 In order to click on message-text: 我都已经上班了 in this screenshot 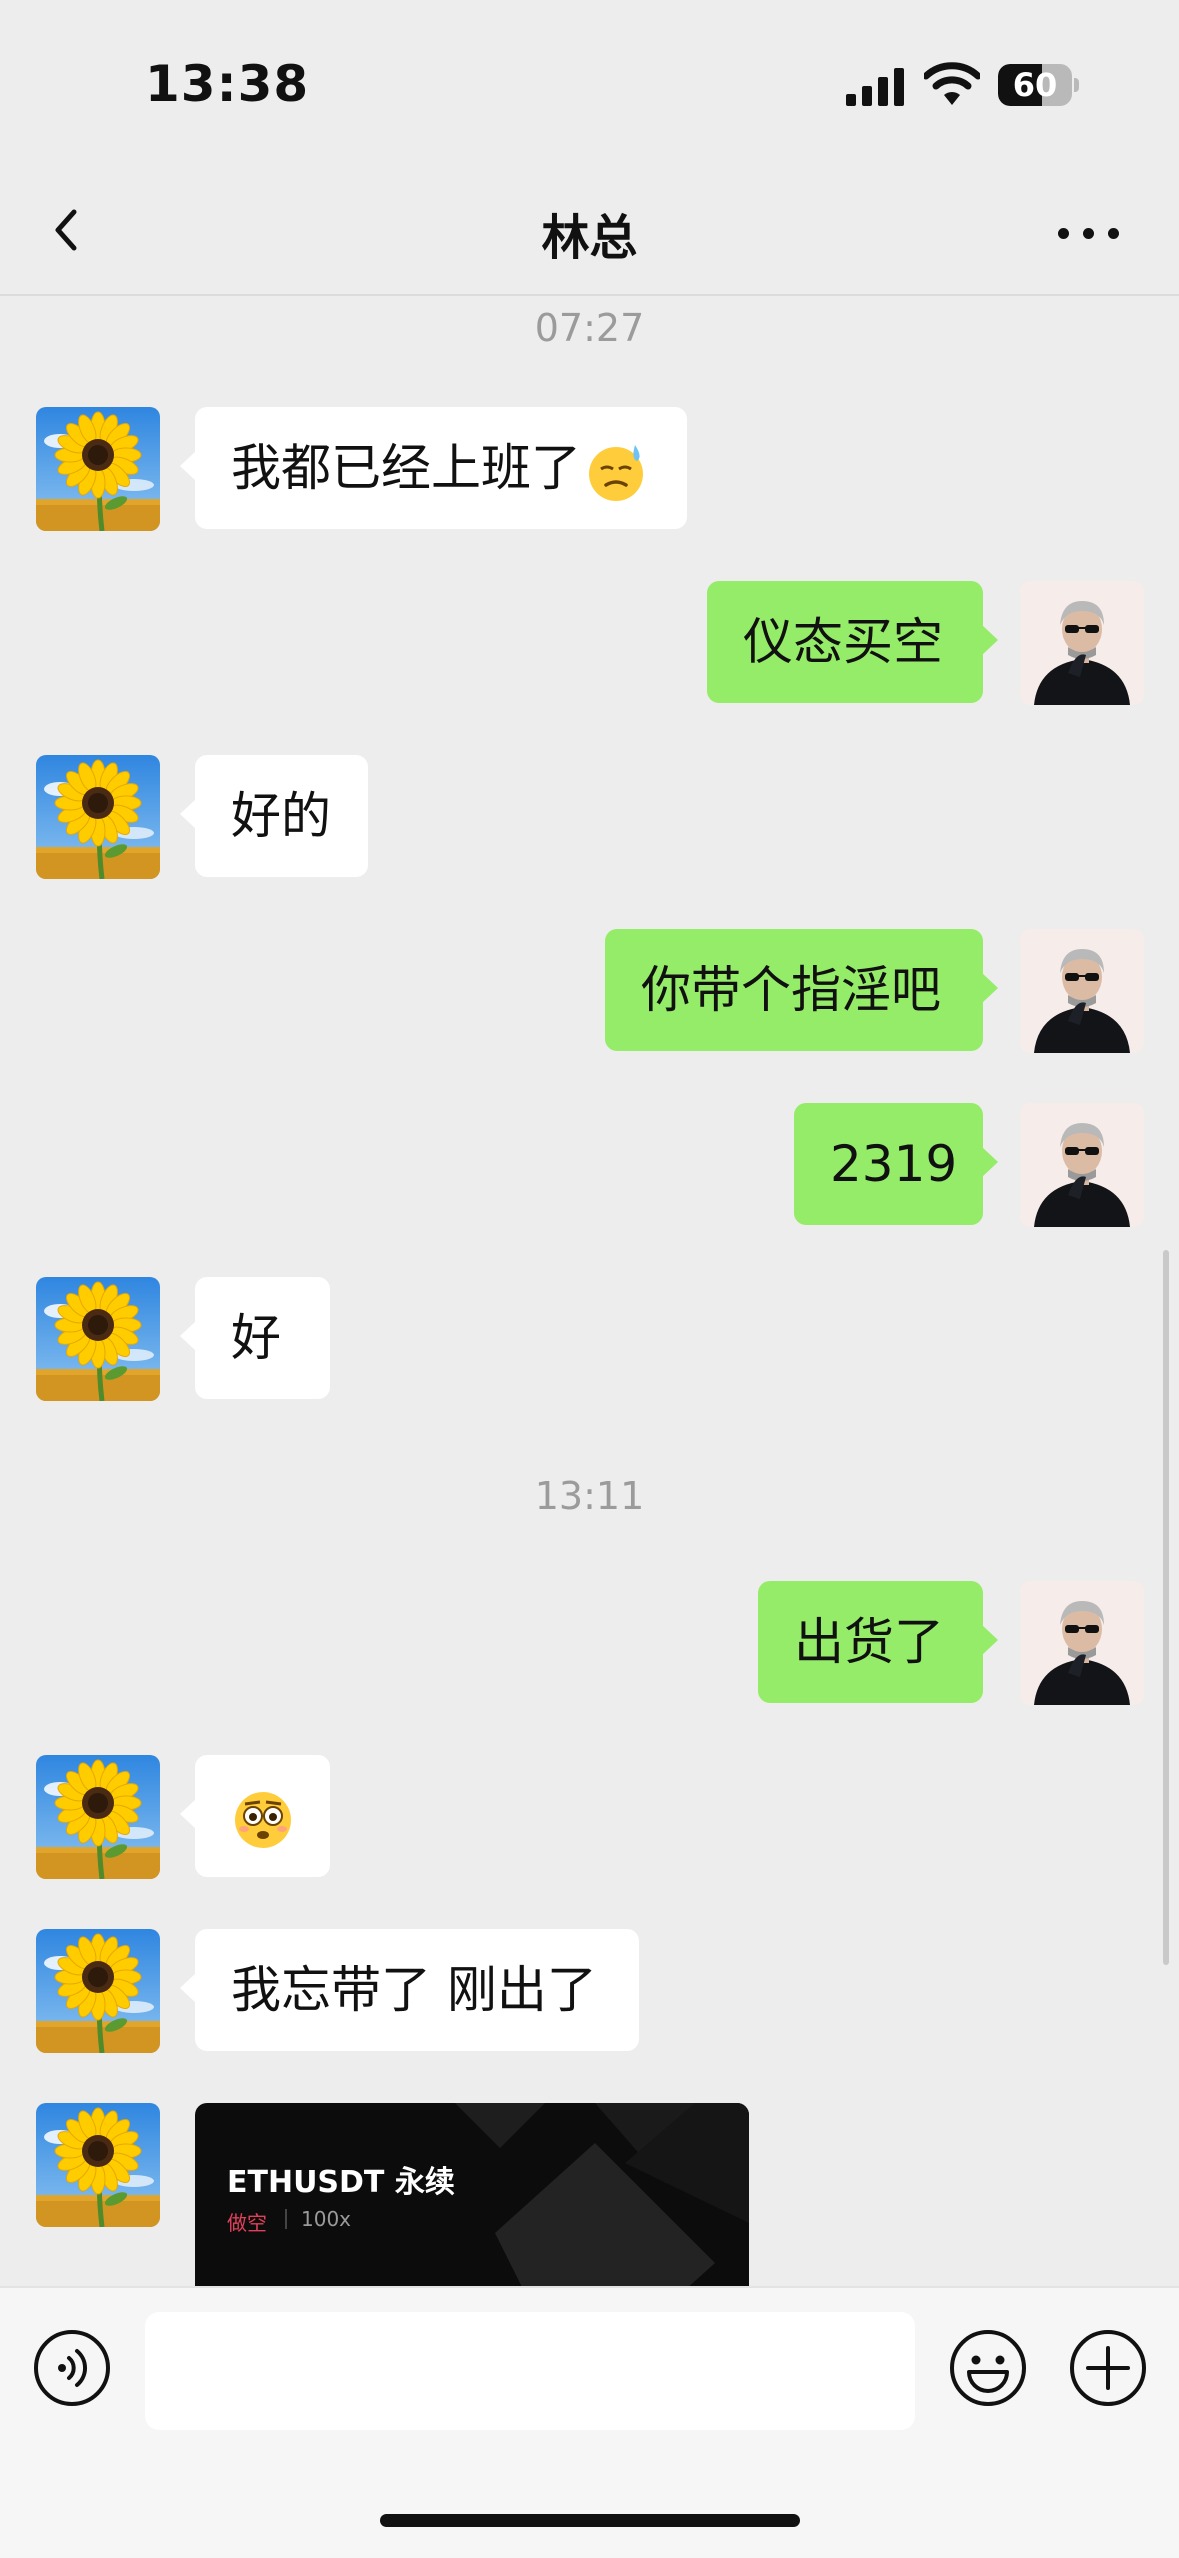, I will do `click(406, 468)`.